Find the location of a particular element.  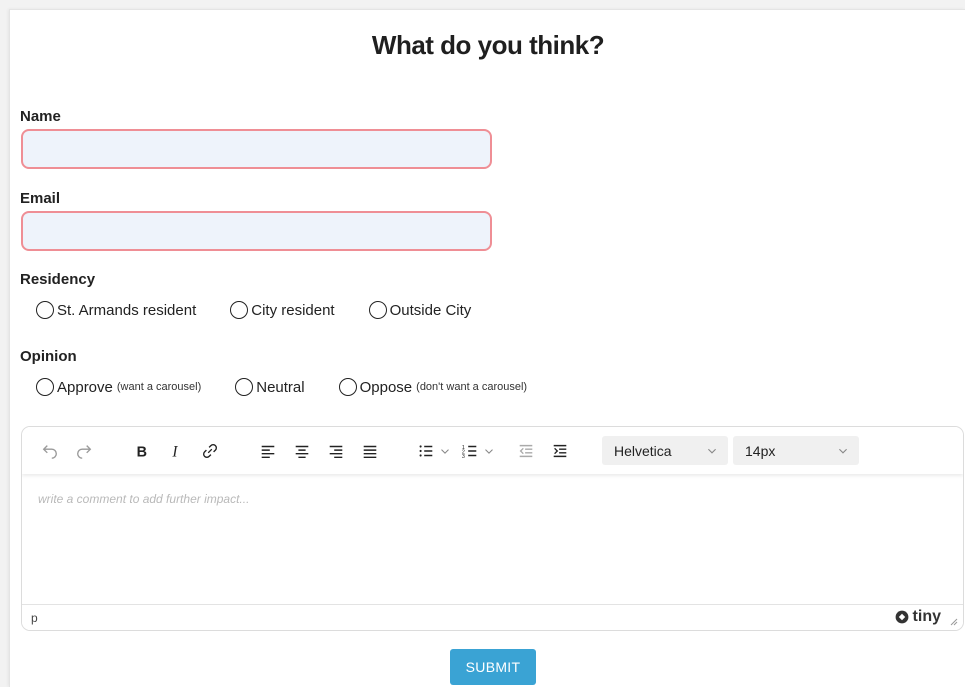

redo-button is located at coordinates (84, 451).